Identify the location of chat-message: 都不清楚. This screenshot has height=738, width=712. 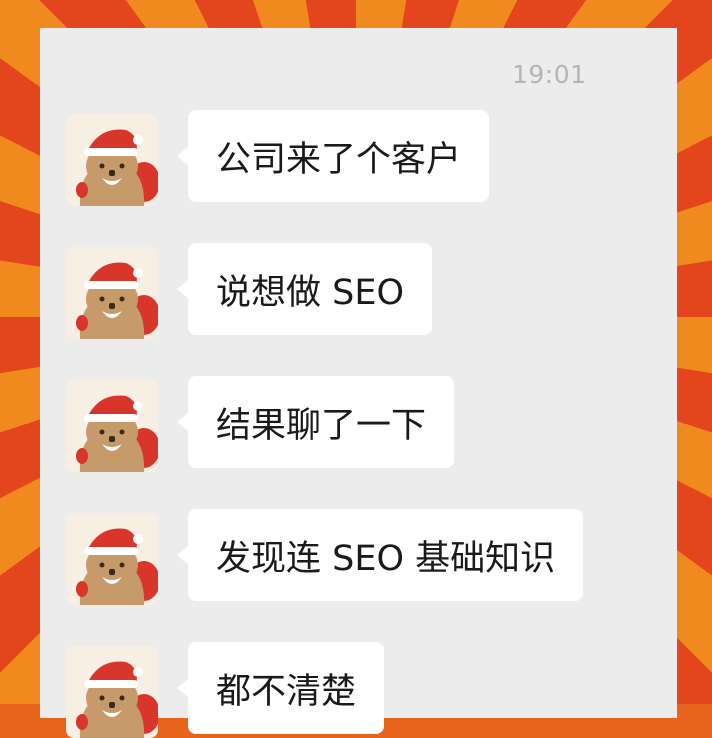
(366, 690).